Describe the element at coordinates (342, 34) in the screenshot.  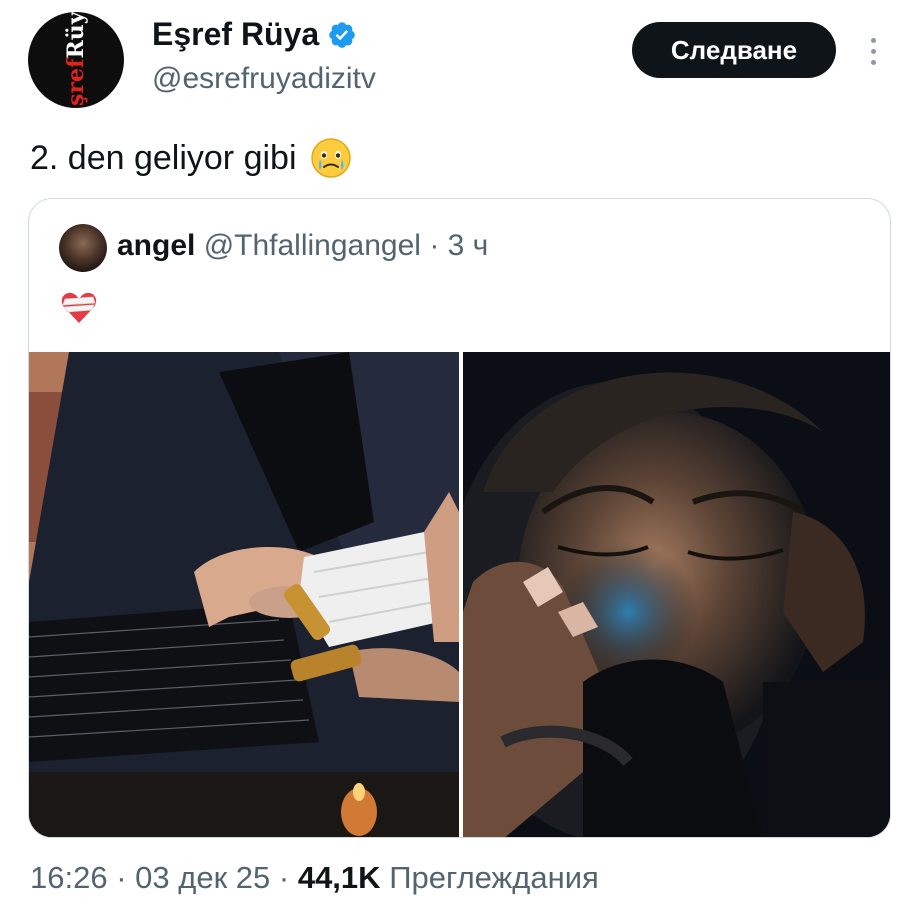
I see `verified-badge-icon` at that location.